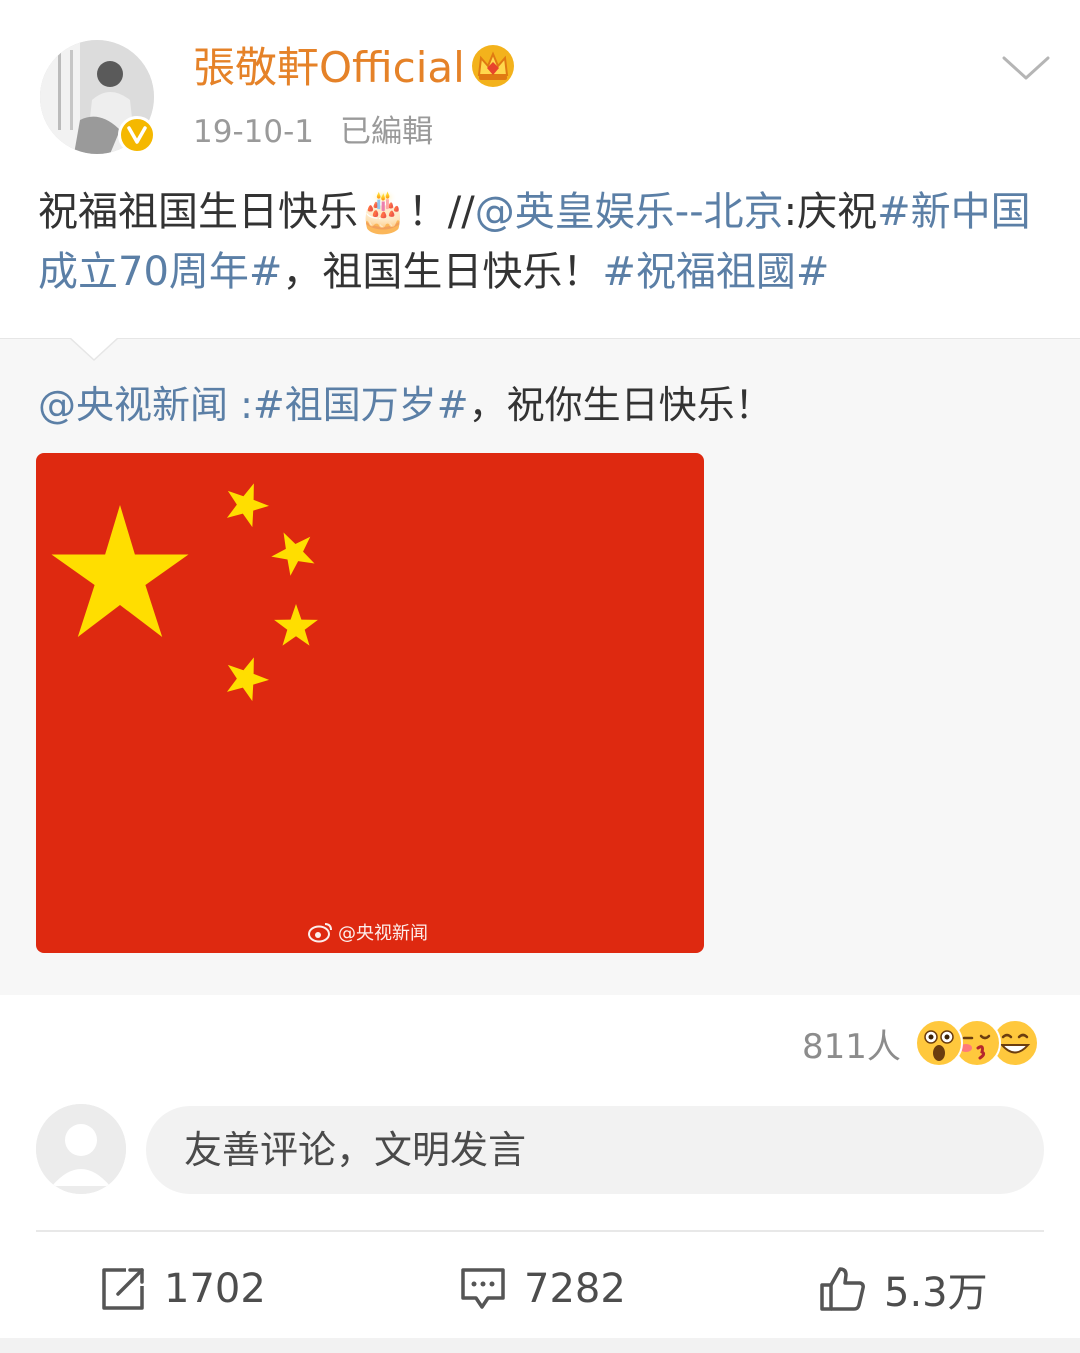 The image size is (1080, 1353). Describe the element at coordinates (939, 1043) in the screenshot. I see `surprised-emoji-icon` at that location.